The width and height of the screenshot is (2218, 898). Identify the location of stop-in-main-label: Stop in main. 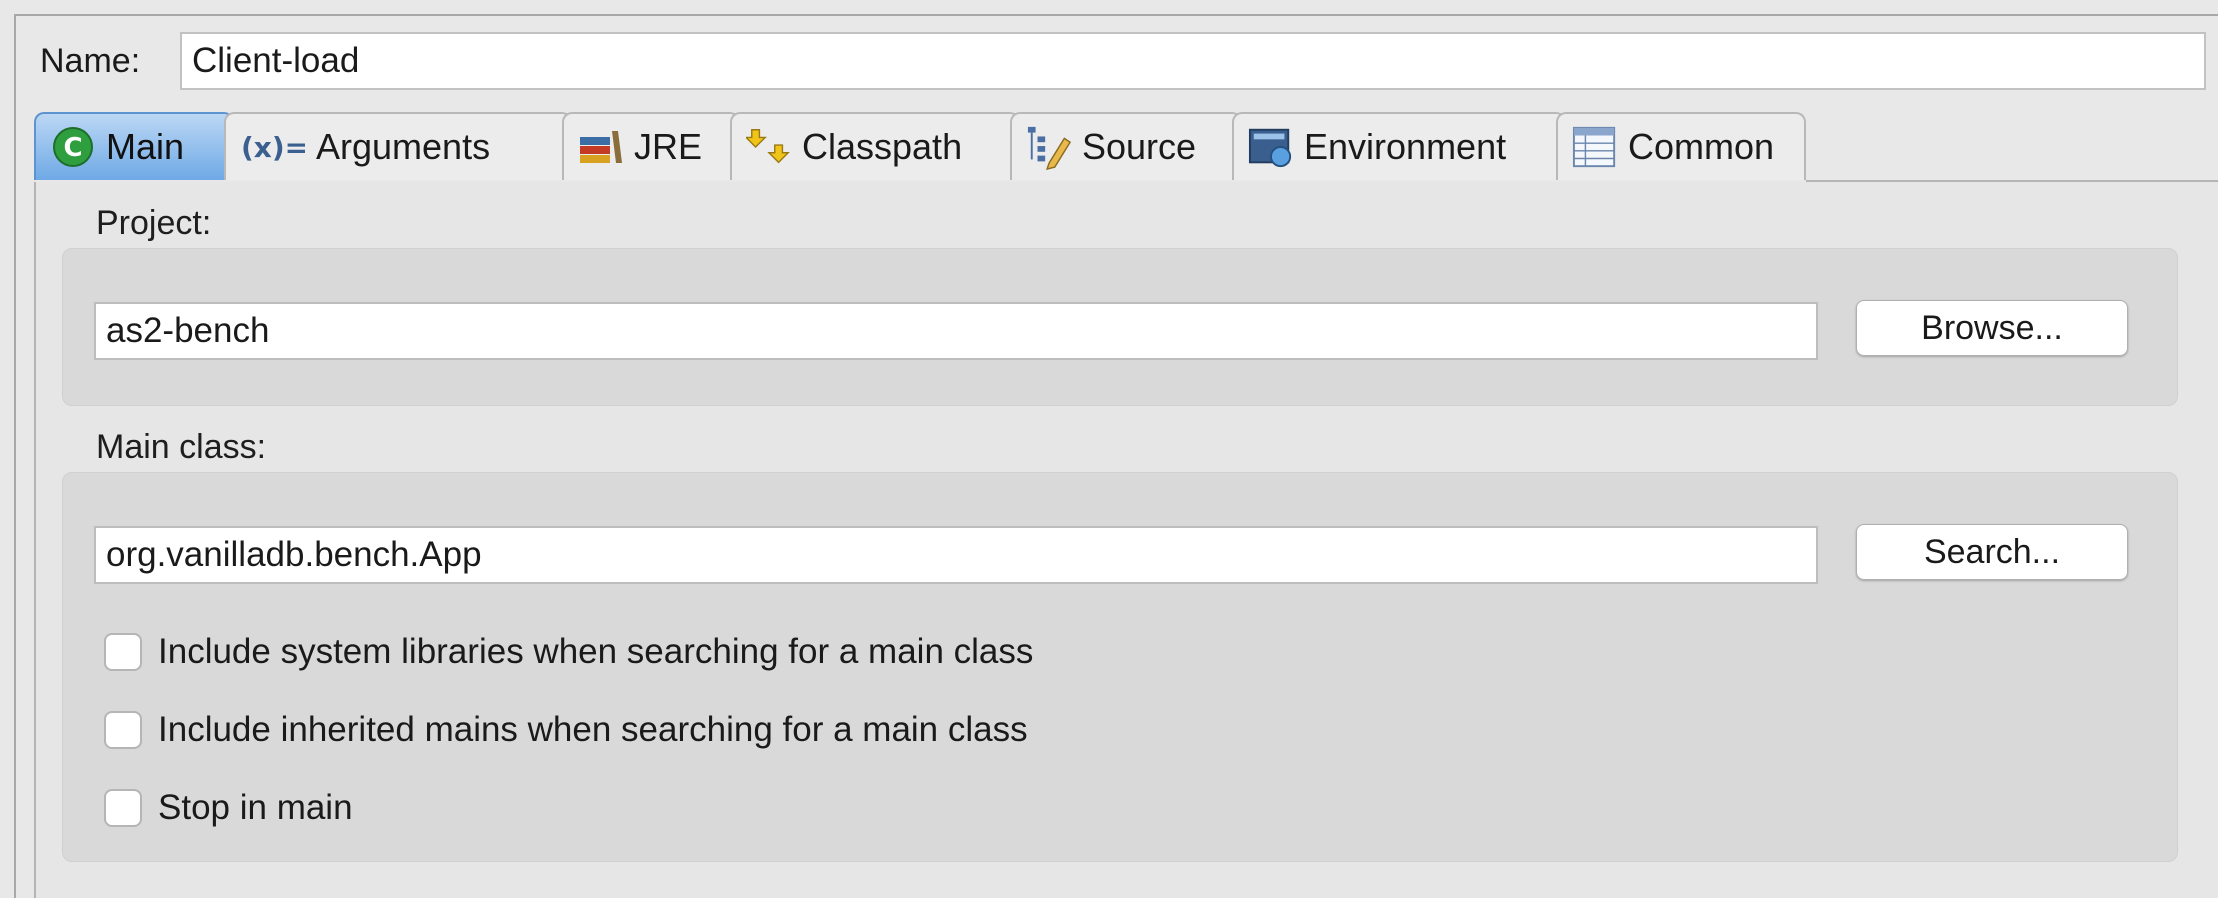
(255, 807).